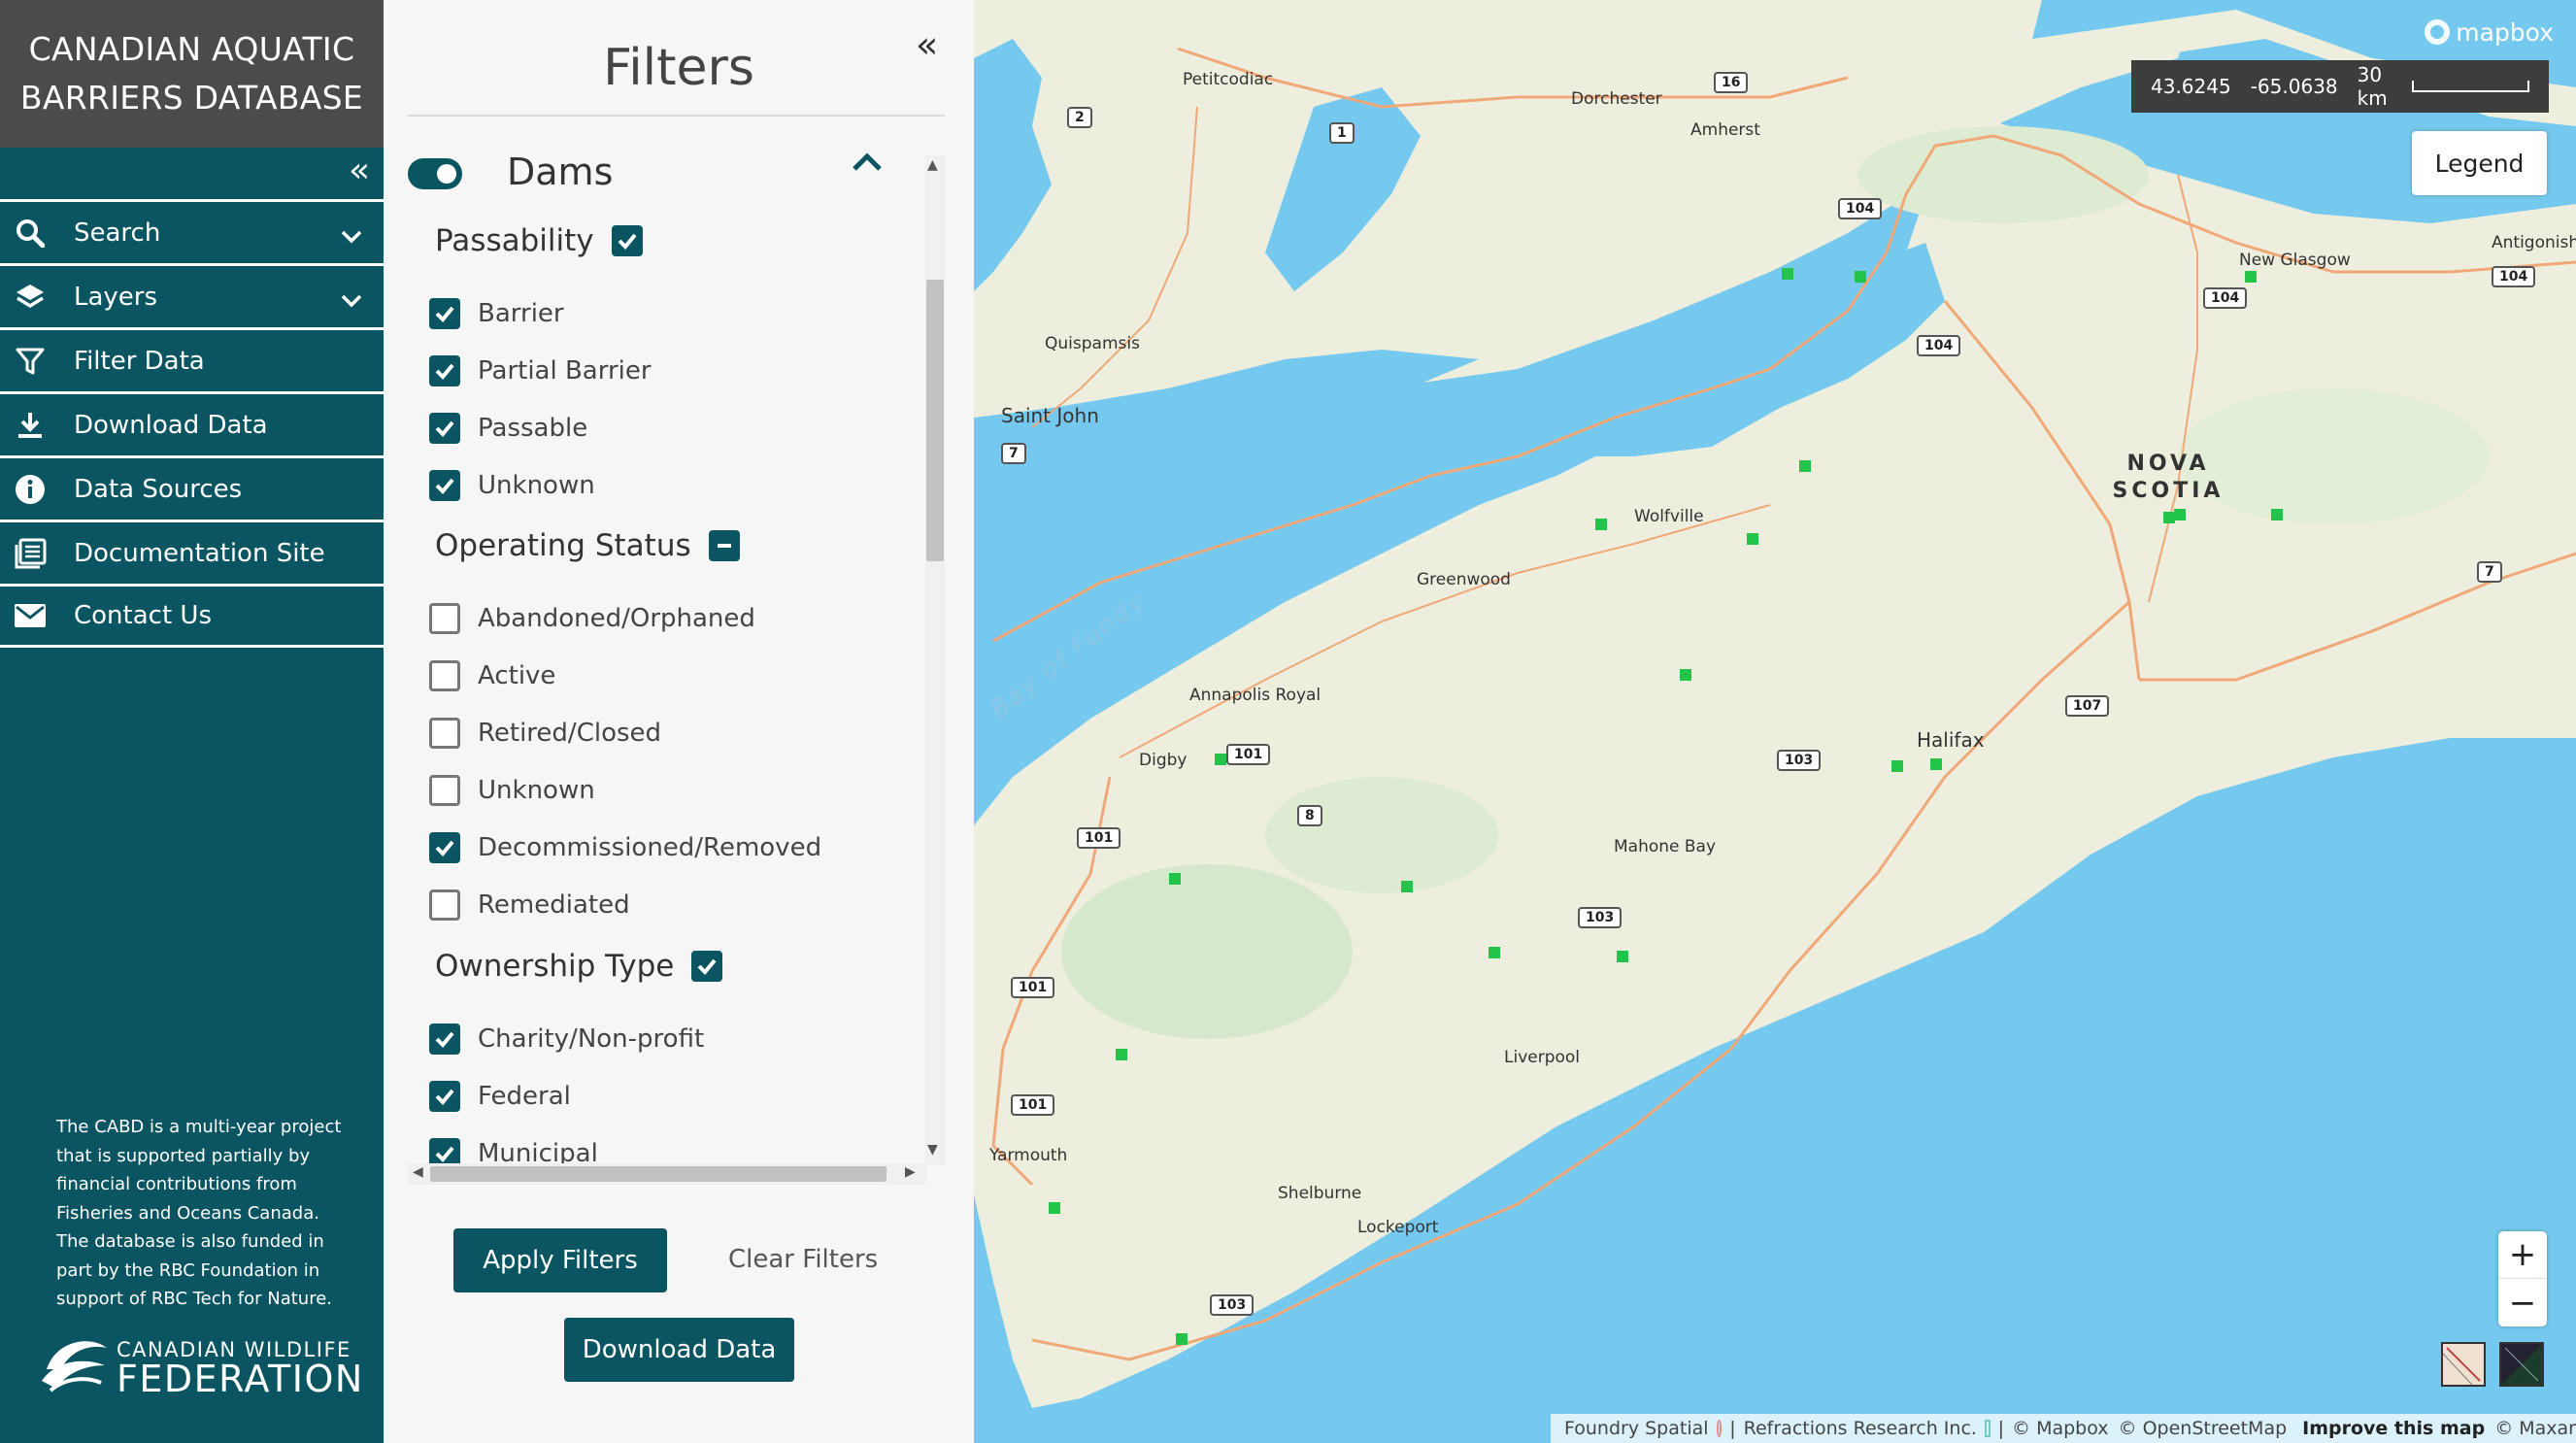 The image size is (2576, 1443). Describe the element at coordinates (724, 545) in the screenshot. I see `operating-status-partial-checkbox` at that location.